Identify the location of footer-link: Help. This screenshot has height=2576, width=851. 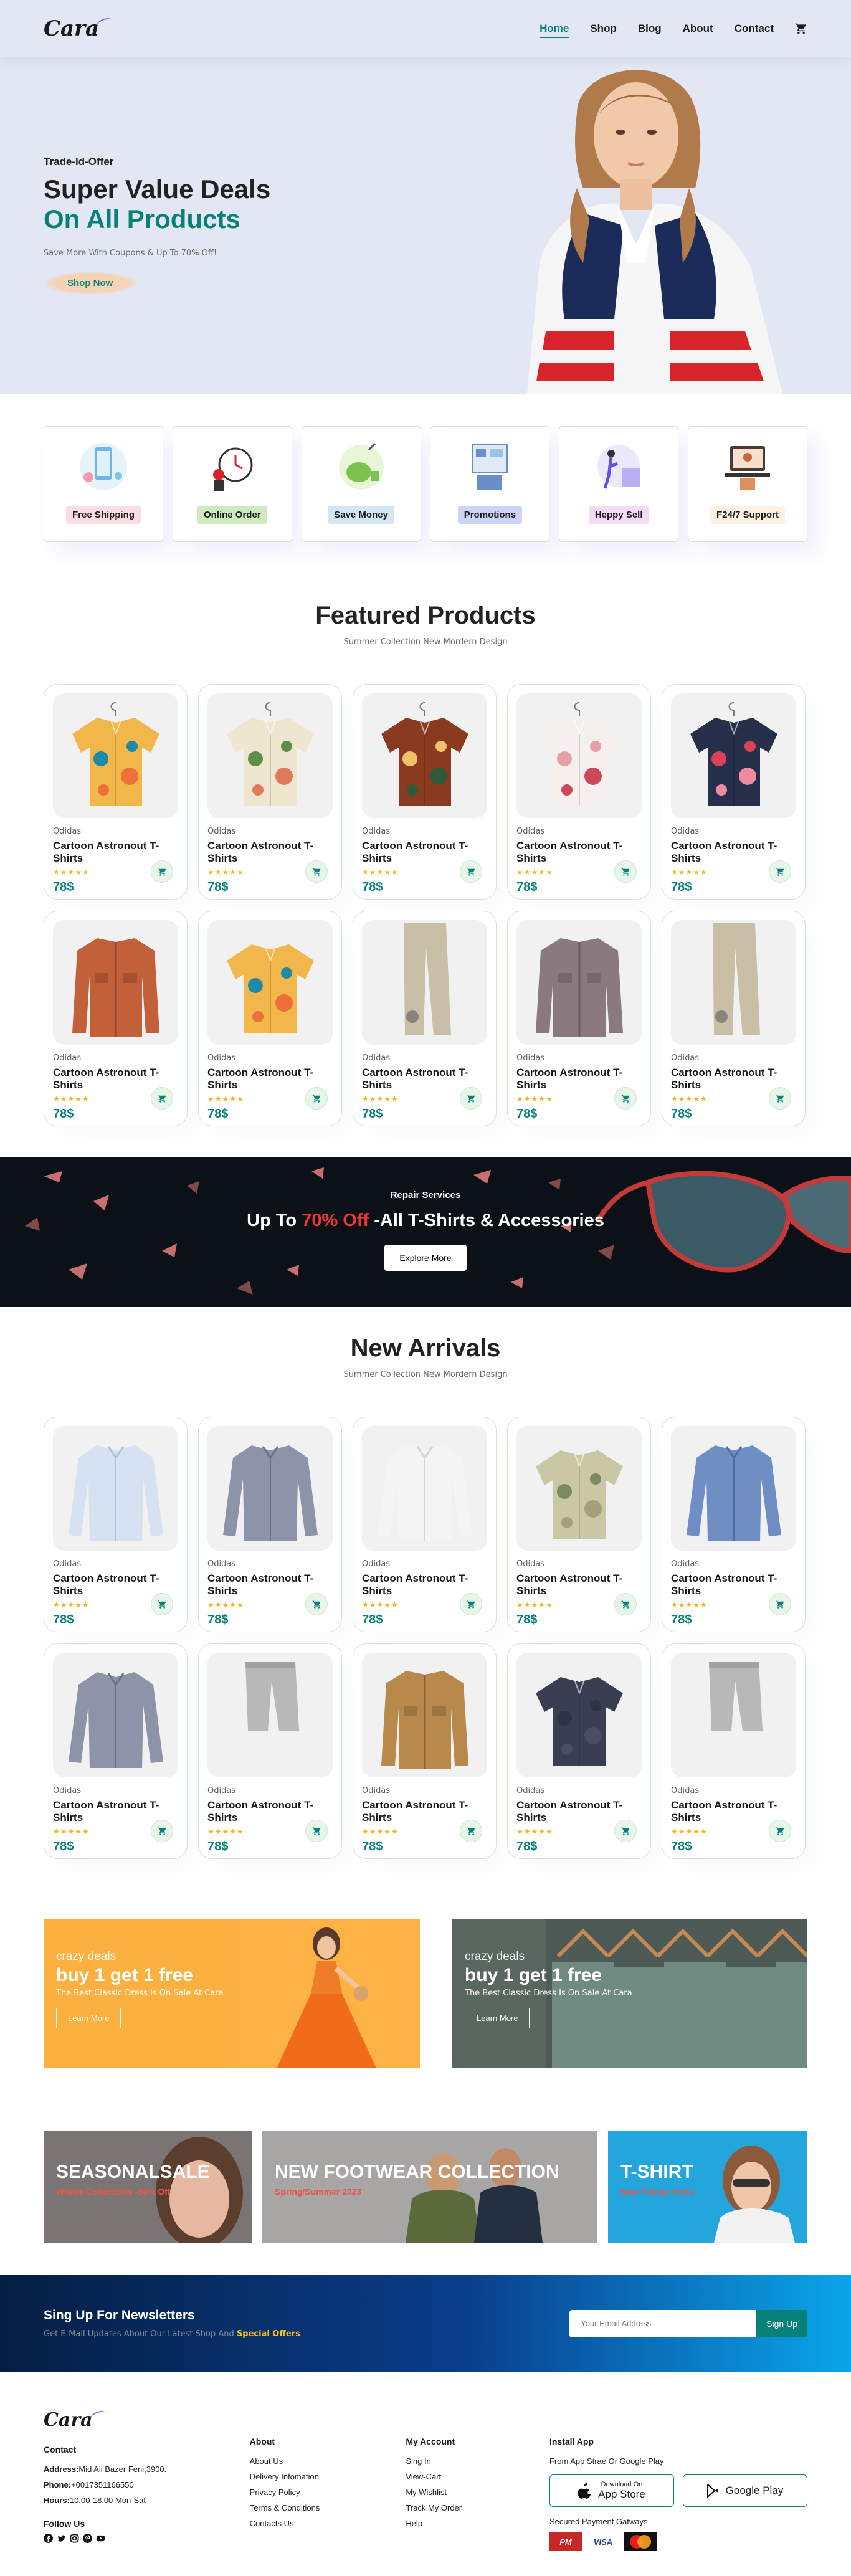
(462, 2523).